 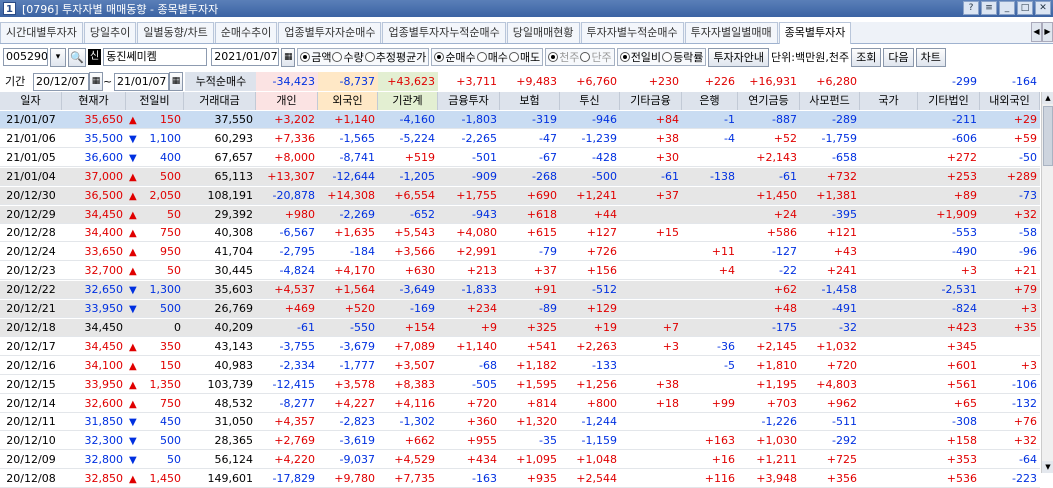 I want to click on table-cell: 32,300, so click(x=104, y=441).